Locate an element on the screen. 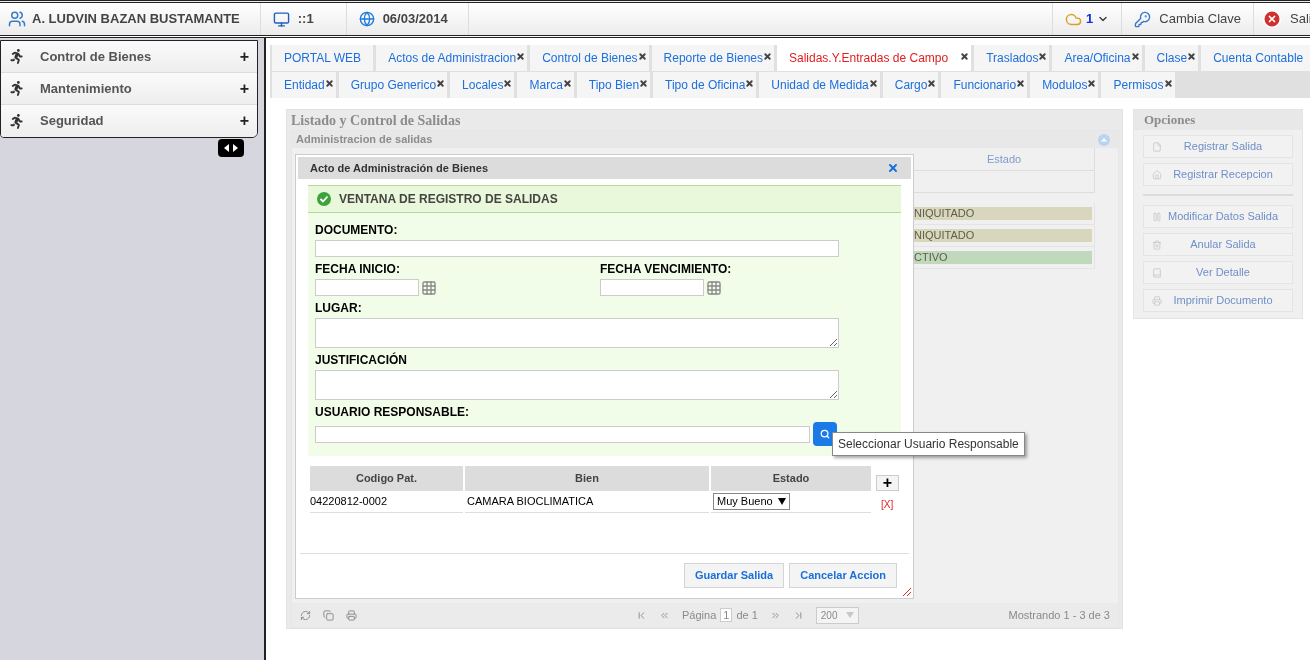 This screenshot has height=660, width=1310. tab: Traslados is located at coordinates (1012, 58).